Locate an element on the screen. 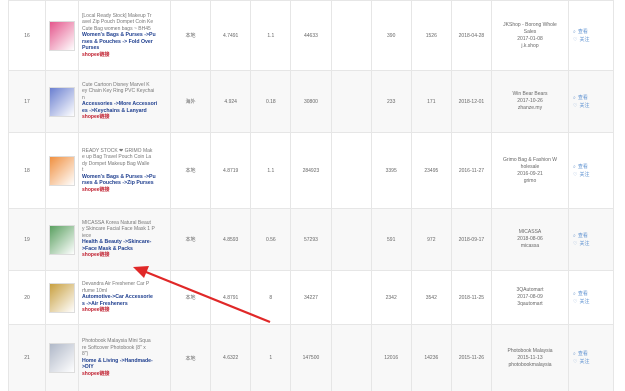  seller-info-line: 2017-08-09 is located at coordinates (530, 297).